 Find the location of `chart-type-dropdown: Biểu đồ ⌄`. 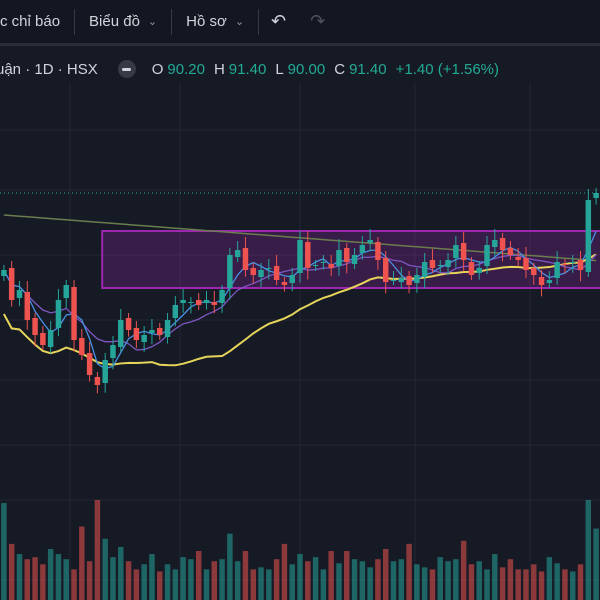

chart-type-dropdown: Biểu đồ ⌄ is located at coordinates (123, 21).